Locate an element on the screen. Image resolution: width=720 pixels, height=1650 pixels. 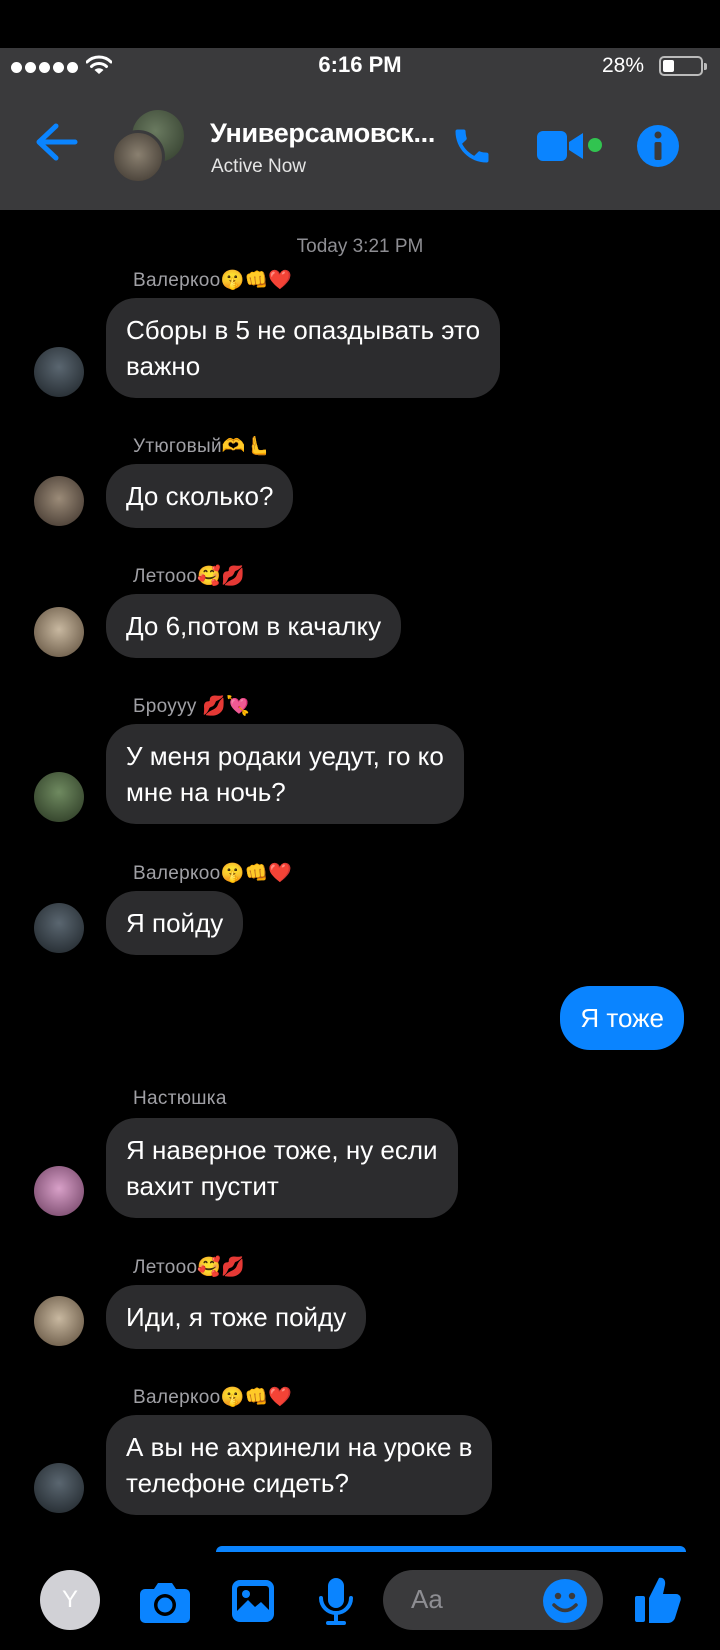
microphone-icon is located at coordinates (336, 1602).